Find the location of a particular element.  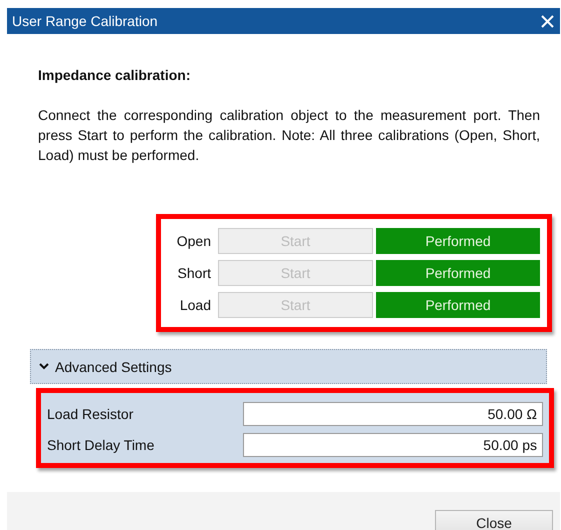

chevron-icon is located at coordinates (44, 366).